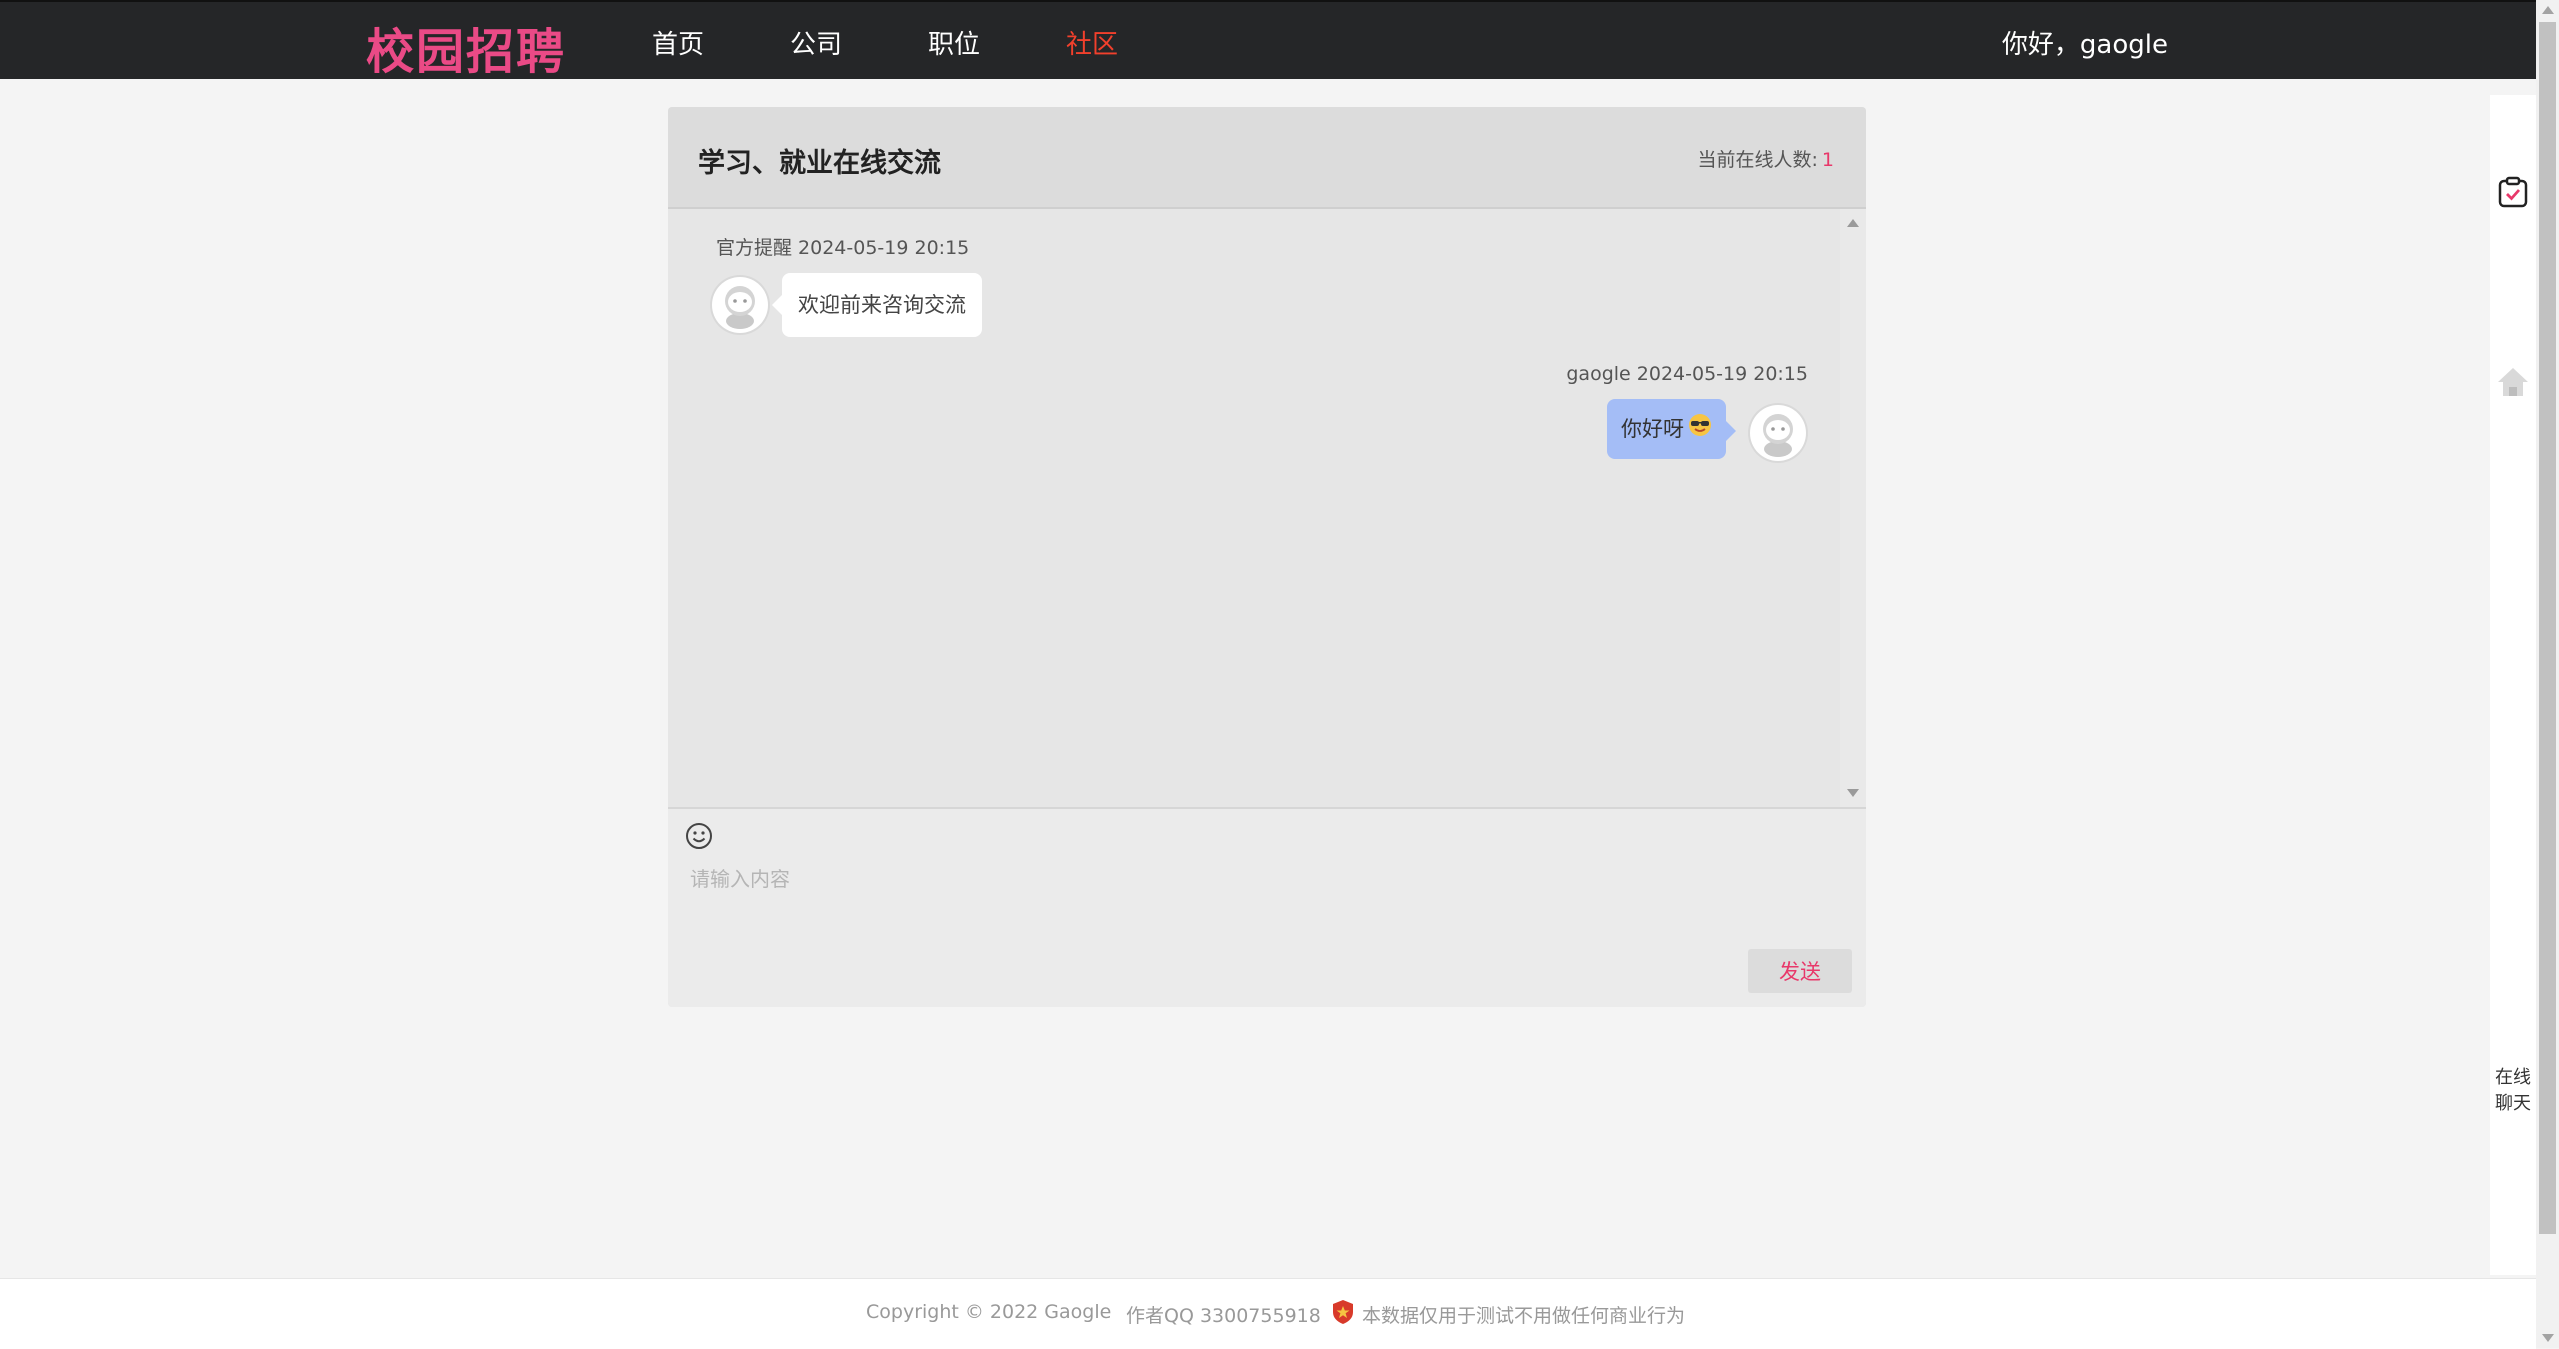 Image resolution: width=2559 pixels, height=1349 pixels. I want to click on online-chat-label-line2: 聊天, so click(2513, 1103).